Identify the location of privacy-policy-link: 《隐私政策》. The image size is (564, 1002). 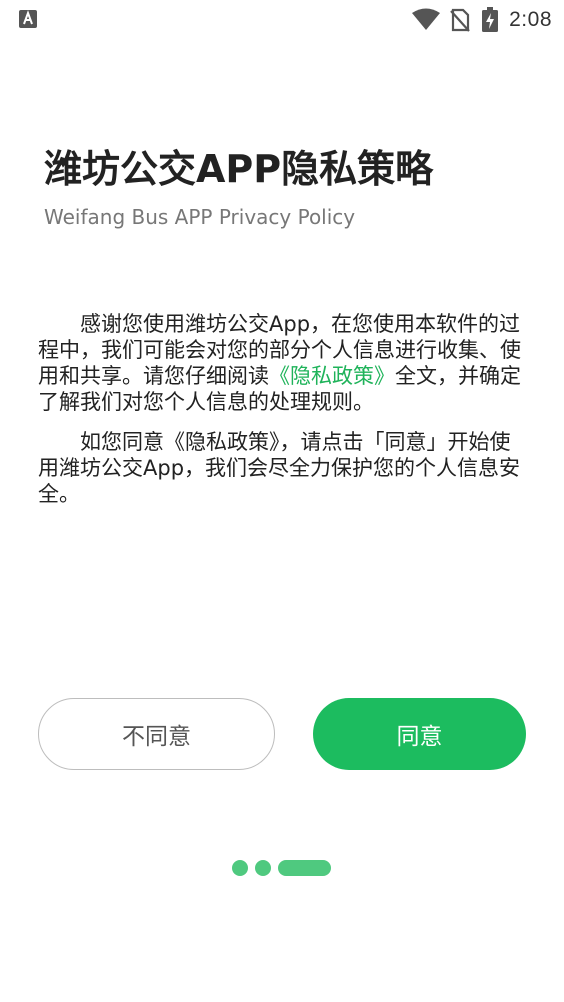
(332, 376).